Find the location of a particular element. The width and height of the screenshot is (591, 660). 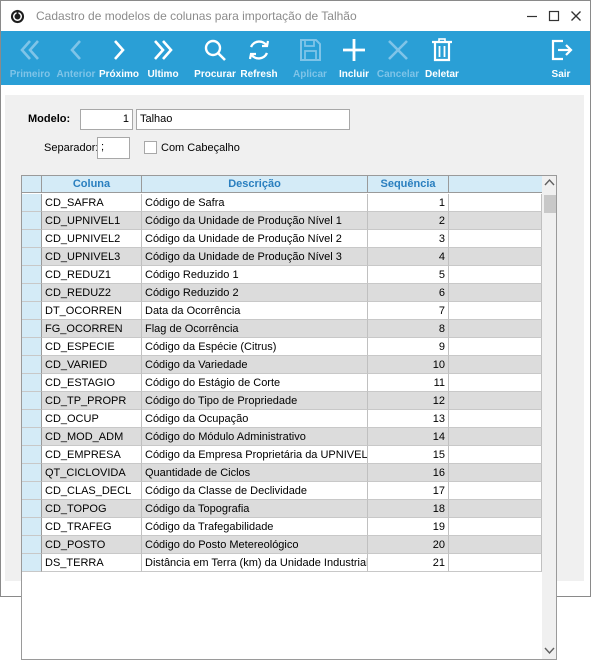

modelo-name-field: Talhao is located at coordinates (243, 119).